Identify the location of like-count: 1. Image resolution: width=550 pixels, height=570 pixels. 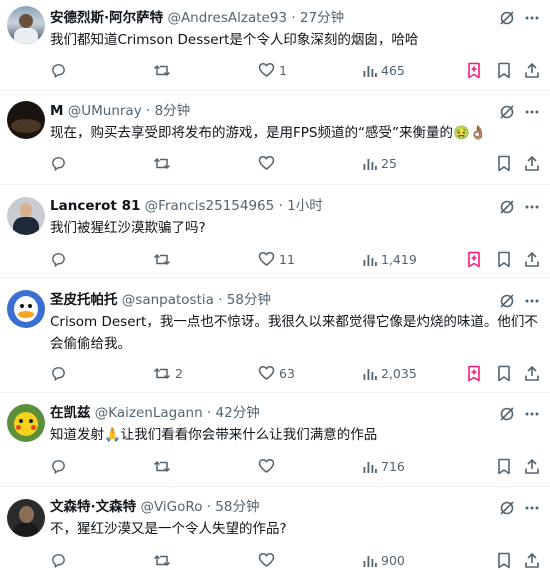
(283, 70).